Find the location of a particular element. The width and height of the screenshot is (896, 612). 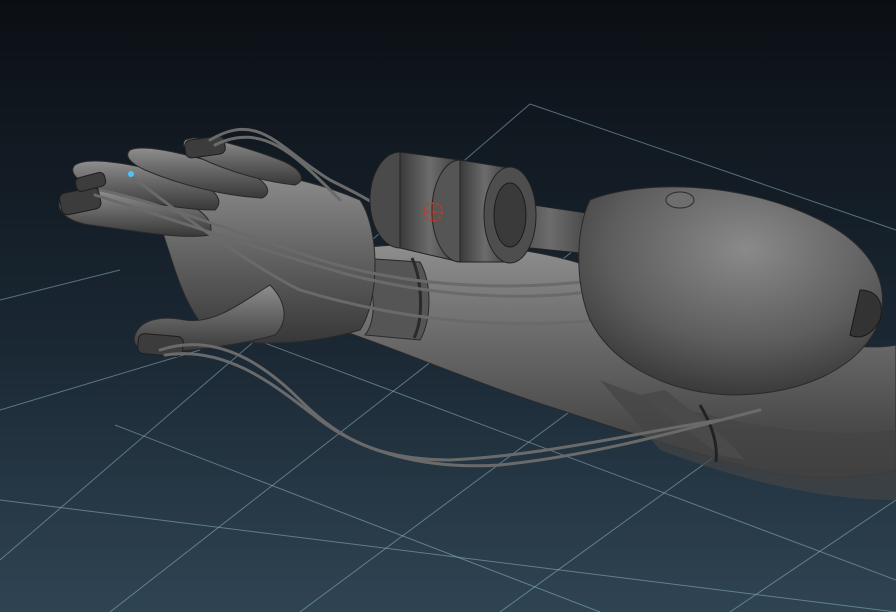

vertex-point-icon is located at coordinates (131, 174).